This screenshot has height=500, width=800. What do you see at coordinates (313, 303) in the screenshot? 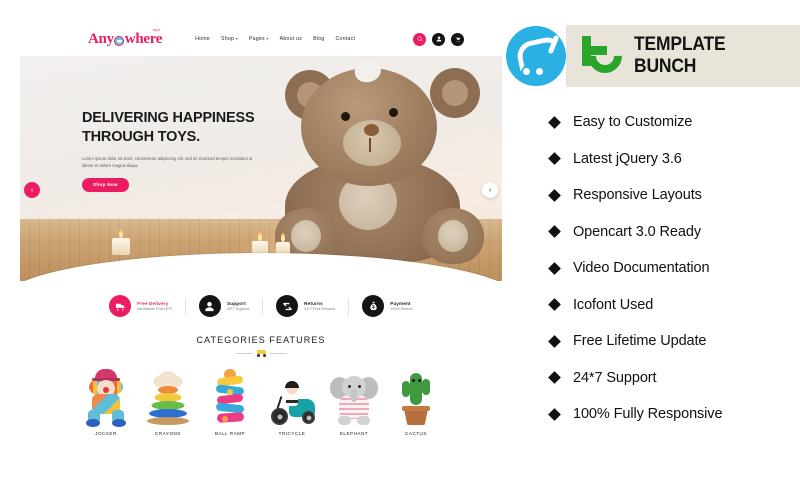
I see `service-title: Returns` at bounding box center [313, 303].